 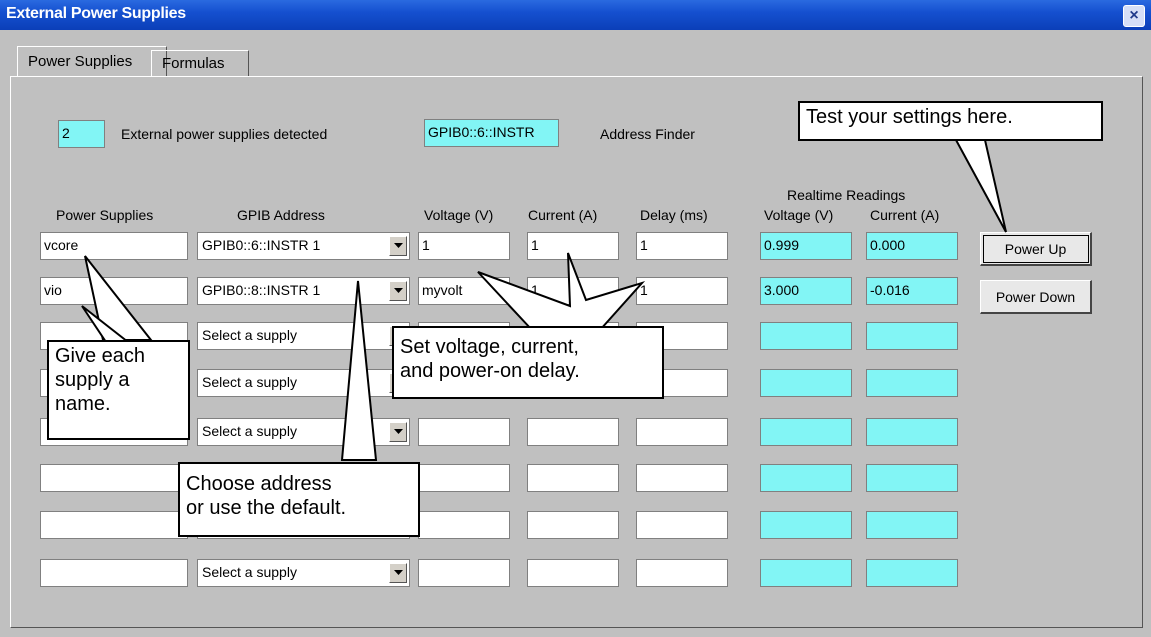 I want to click on name-callout-pointer-a, so click(x=119, y=298).